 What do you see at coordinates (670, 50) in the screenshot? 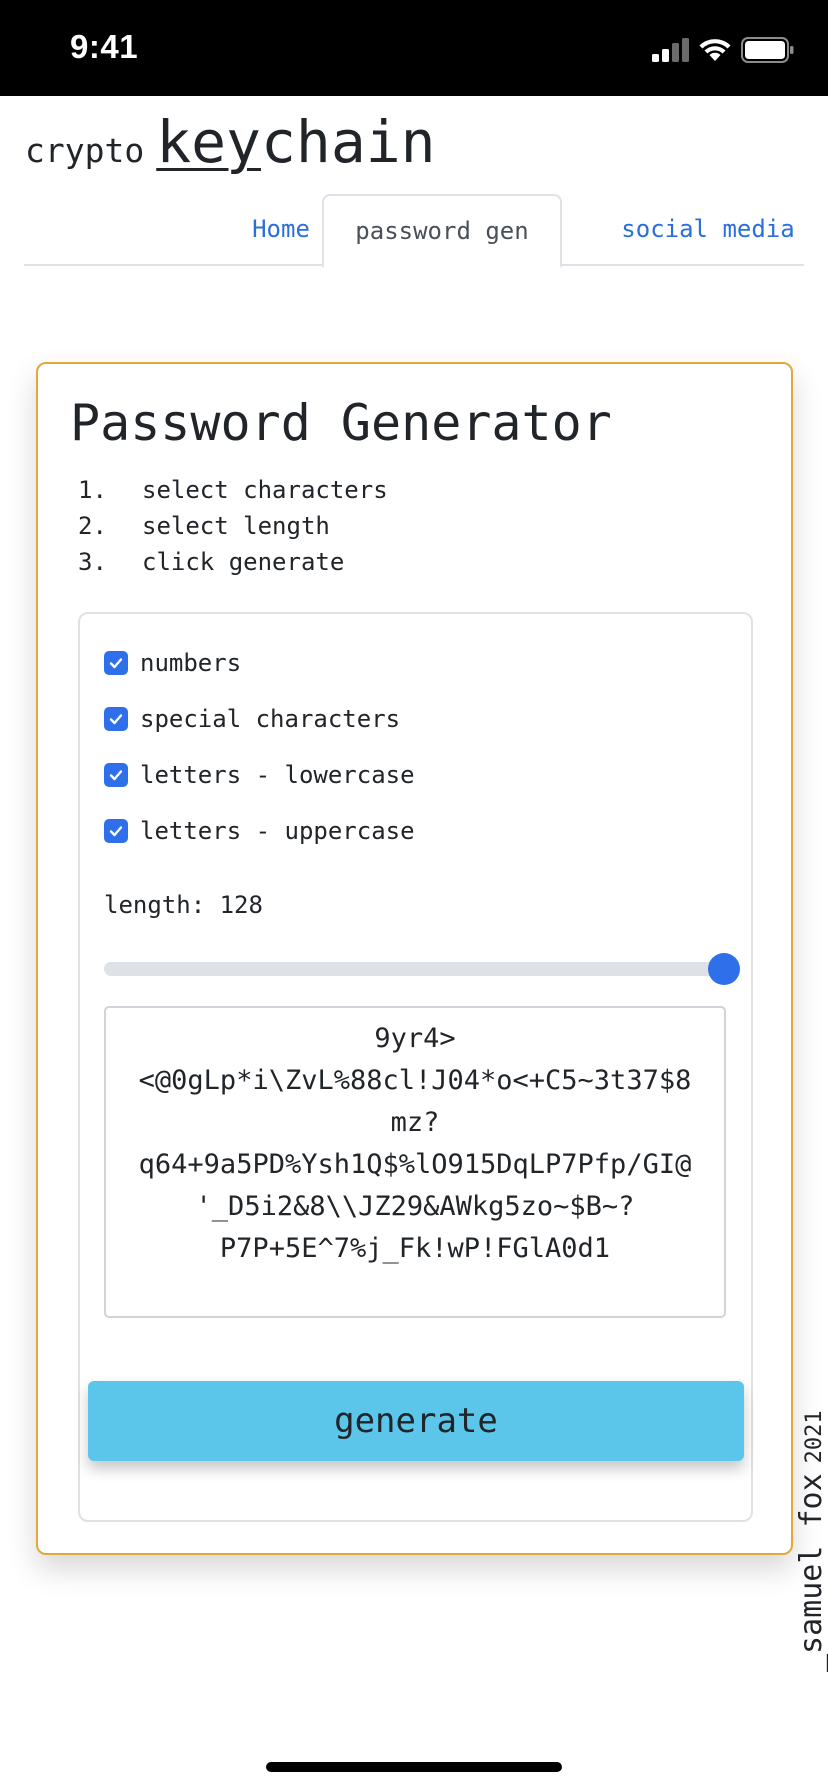
I see `signal-icon` at bounding box center [670, 50].